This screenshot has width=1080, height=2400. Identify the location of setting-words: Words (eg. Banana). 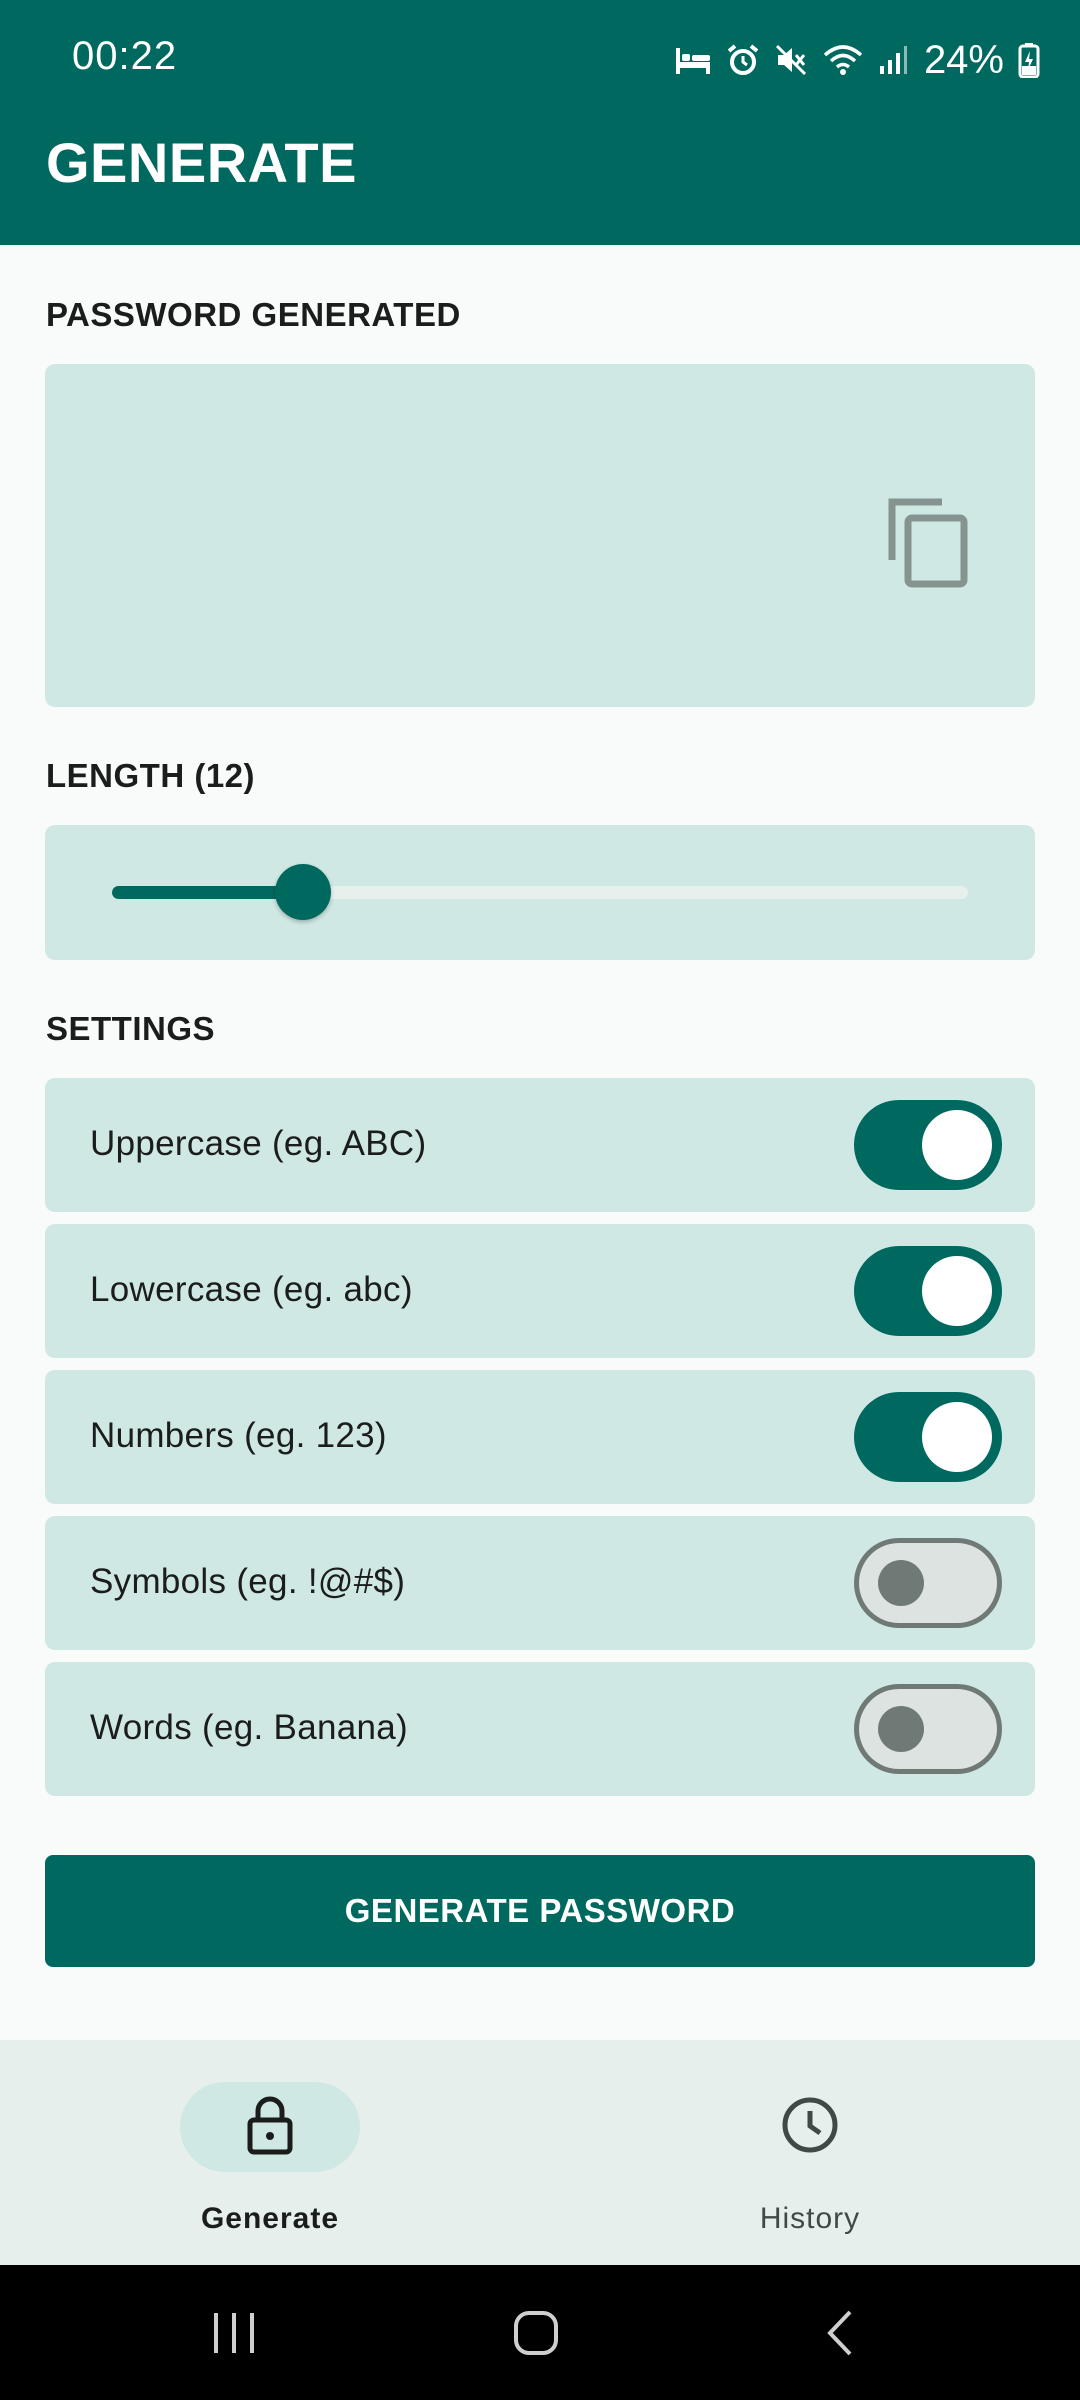
(540, 1729).